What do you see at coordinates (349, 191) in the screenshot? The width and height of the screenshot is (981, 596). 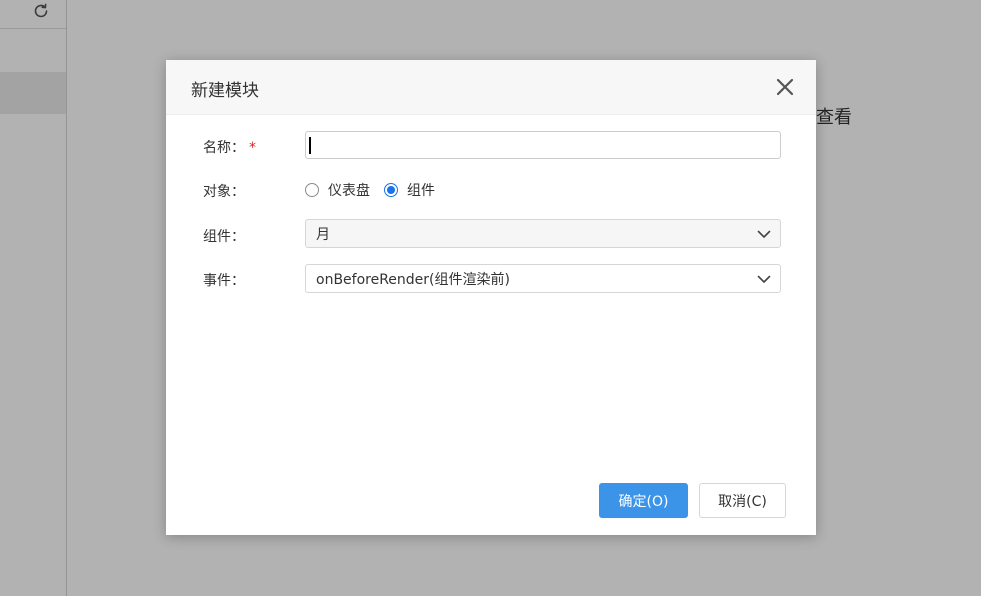 I see `radio-dashboard-label: 仪表盘` at bounding box center [349, 191].